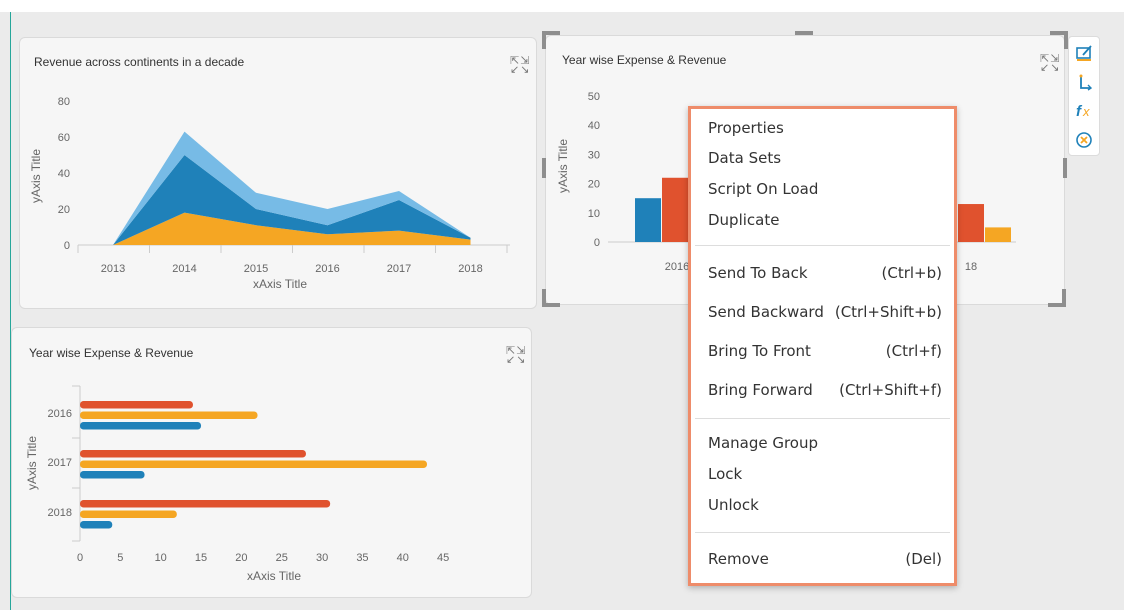 This screenshot has width=1124, height=610. I want to click on y-tick-label: 10, so click(594, 214).